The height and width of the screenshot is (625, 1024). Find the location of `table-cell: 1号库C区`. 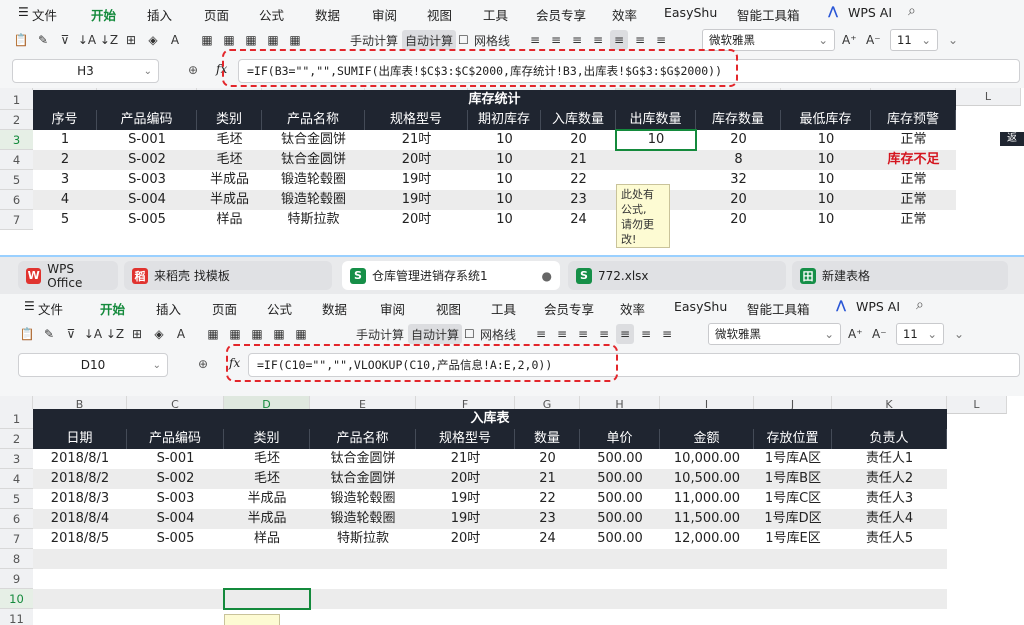

table-cell: 1号库C区 is located at coordinates (793, 499).